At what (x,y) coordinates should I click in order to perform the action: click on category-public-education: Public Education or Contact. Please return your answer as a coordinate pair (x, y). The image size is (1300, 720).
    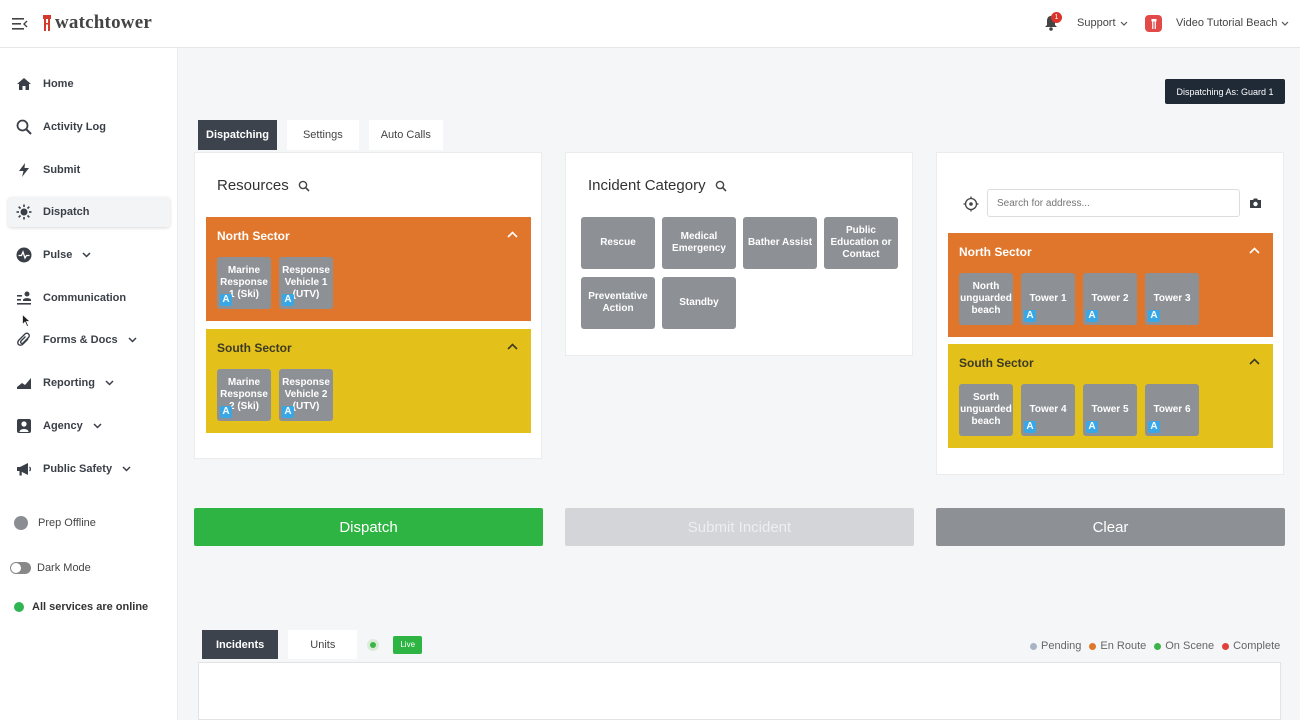
    Looking at the image, I should click on (861, 243).